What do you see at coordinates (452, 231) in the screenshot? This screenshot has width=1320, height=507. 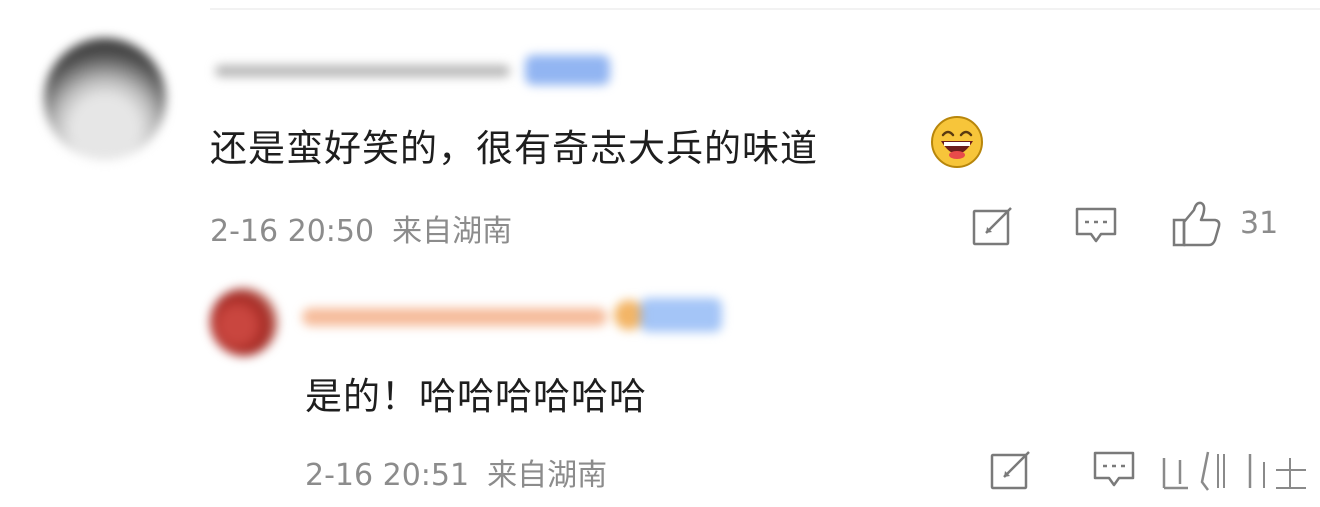 I see `comment-location: 来自湖南` at bounding box center [452, 231].